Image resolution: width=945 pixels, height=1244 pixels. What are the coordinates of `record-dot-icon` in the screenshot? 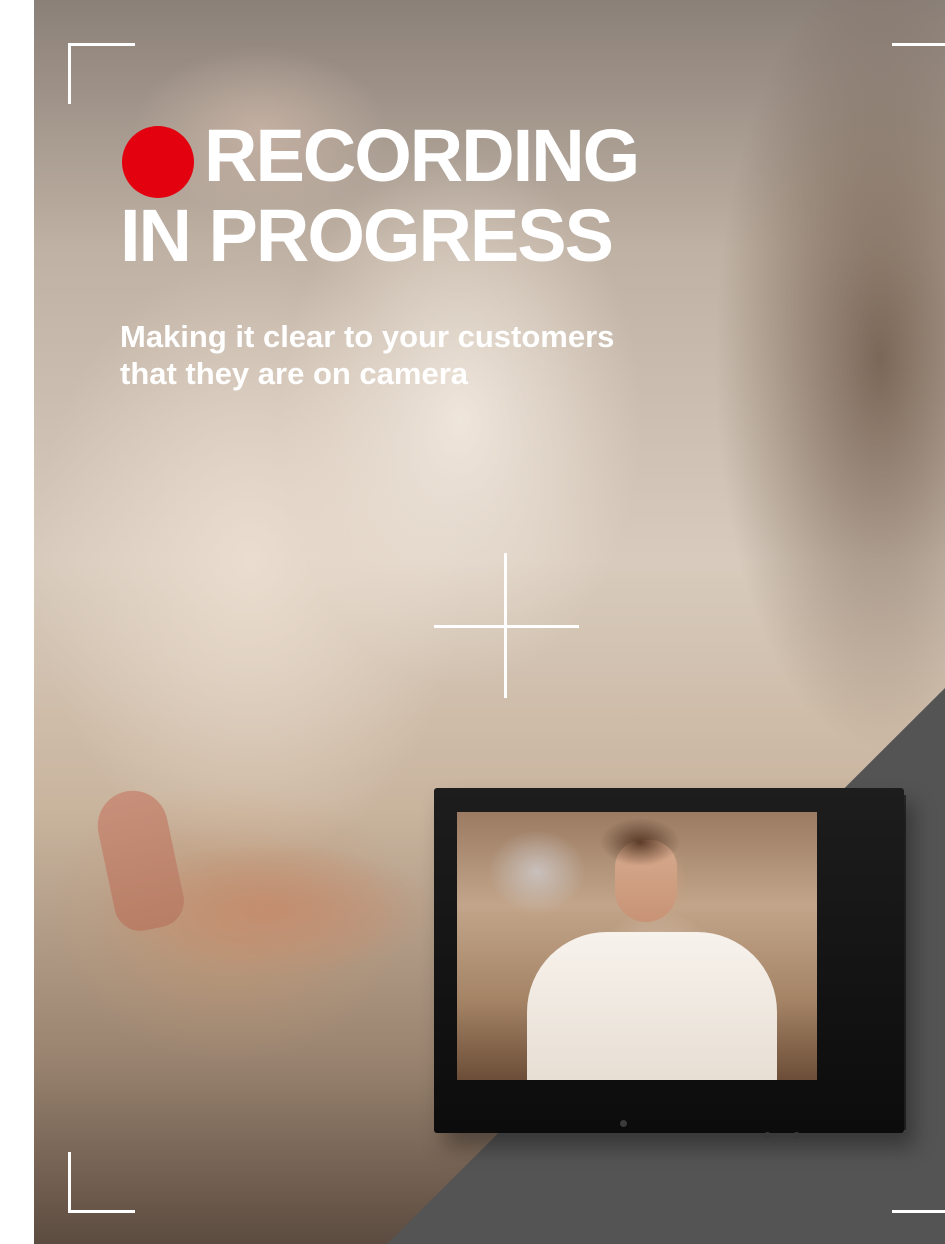 It's located at (158, 162).